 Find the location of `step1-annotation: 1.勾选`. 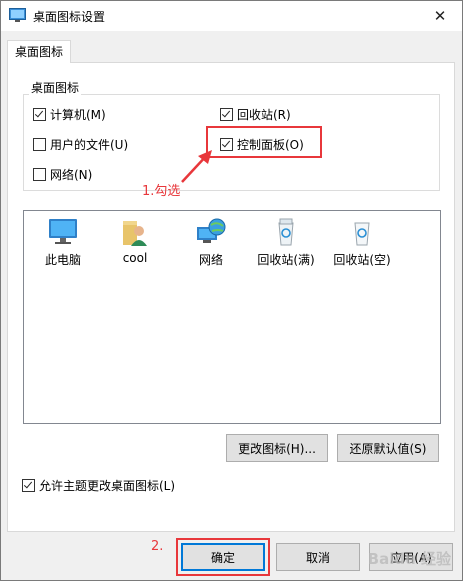

step1-annotation: 1.勾选 is located at coordinates (161, 191).